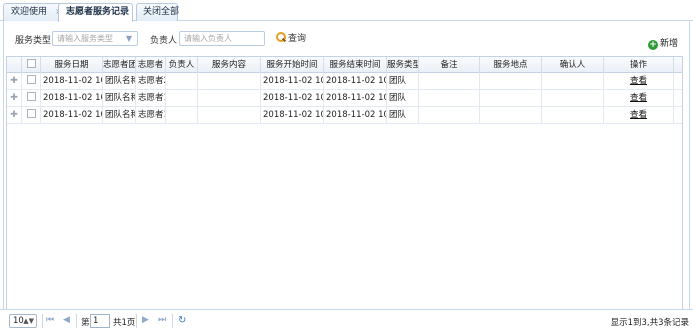 The width and height of the screenshot is (693, 332). I want to click on column-header: 志愿者团, so click(119, 65).